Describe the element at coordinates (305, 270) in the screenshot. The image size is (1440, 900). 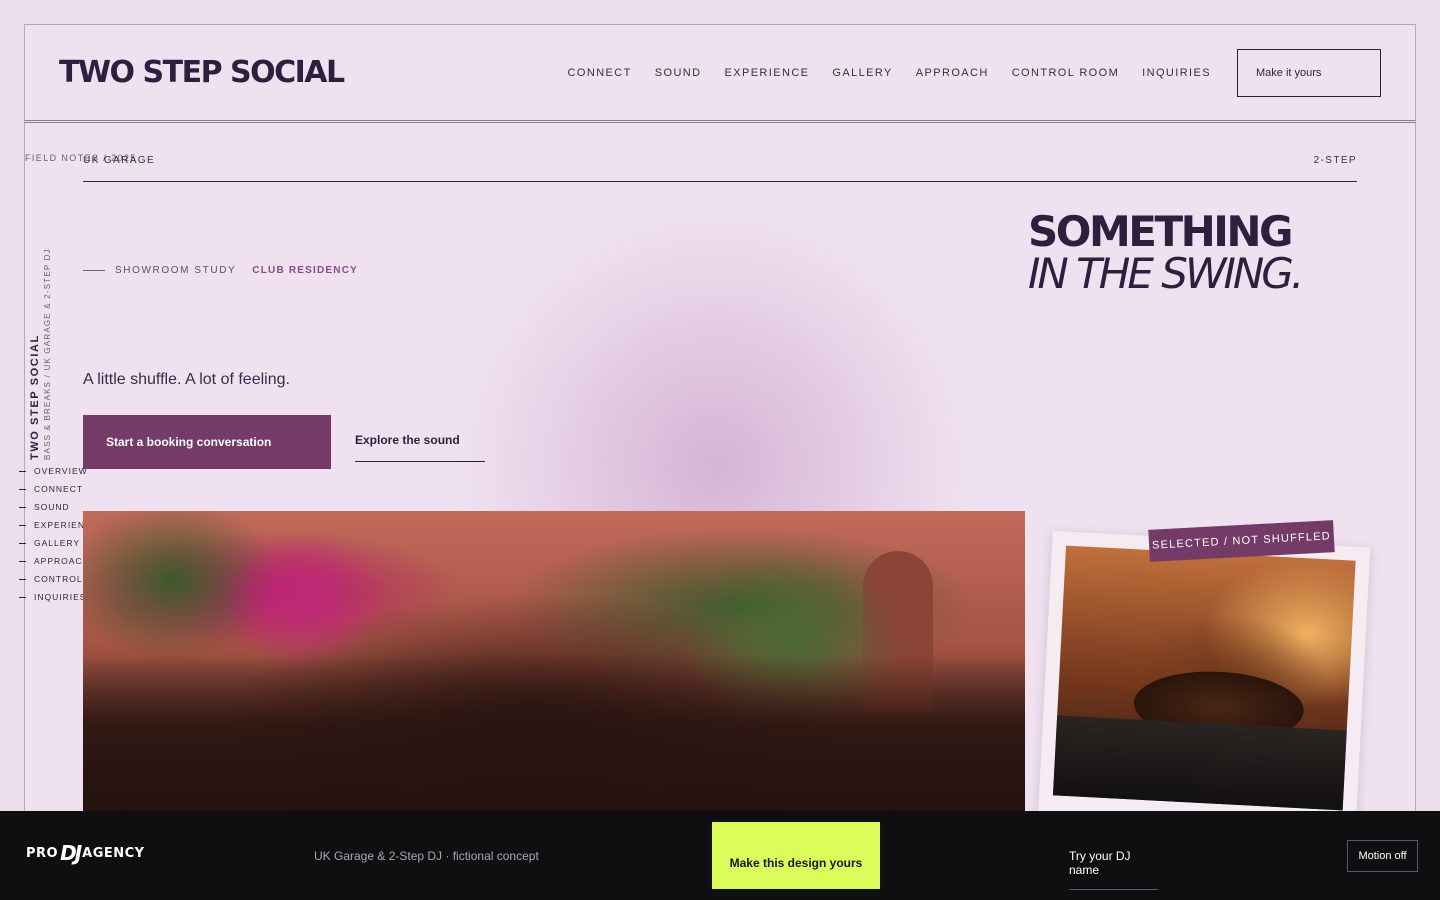
I see `eyebrow-residency: CLUB RESIDENCY` at that location.